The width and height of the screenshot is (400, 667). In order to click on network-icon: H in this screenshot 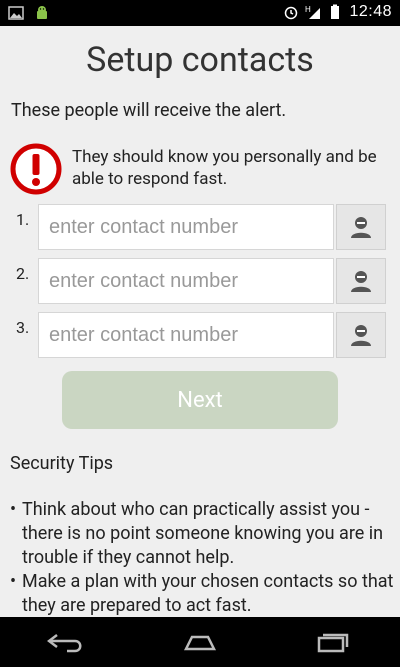, I will do `click(313, 12)`.